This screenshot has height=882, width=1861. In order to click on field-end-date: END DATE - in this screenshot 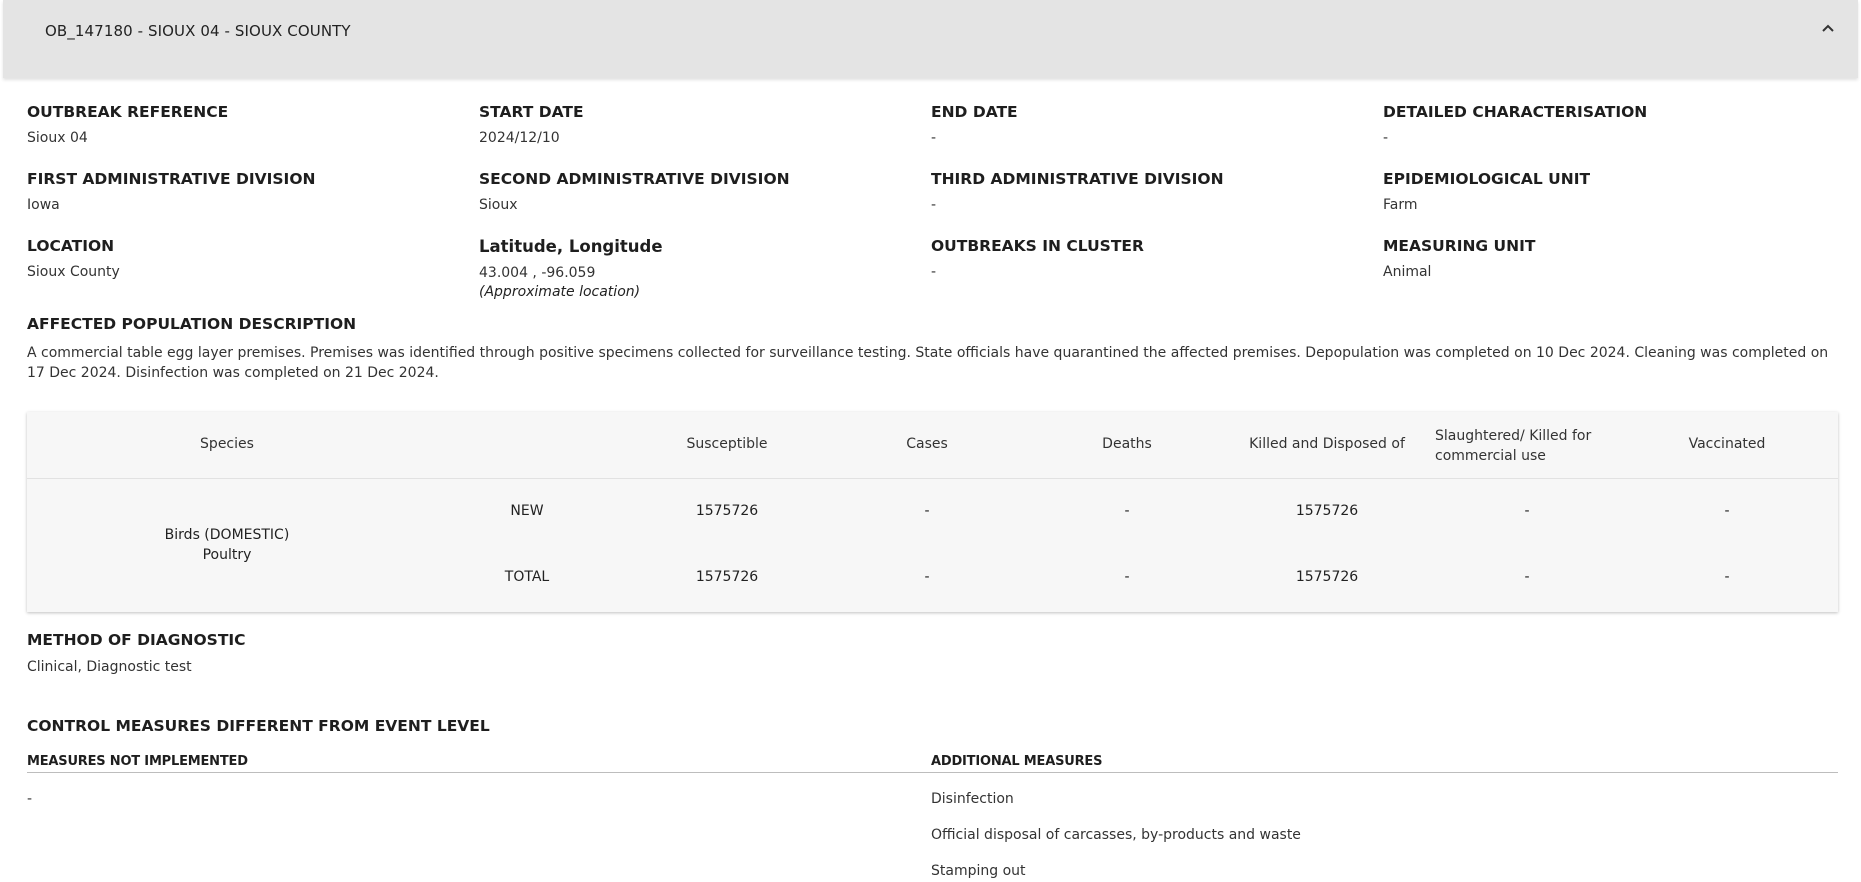, I will do `click(974, 124)`.